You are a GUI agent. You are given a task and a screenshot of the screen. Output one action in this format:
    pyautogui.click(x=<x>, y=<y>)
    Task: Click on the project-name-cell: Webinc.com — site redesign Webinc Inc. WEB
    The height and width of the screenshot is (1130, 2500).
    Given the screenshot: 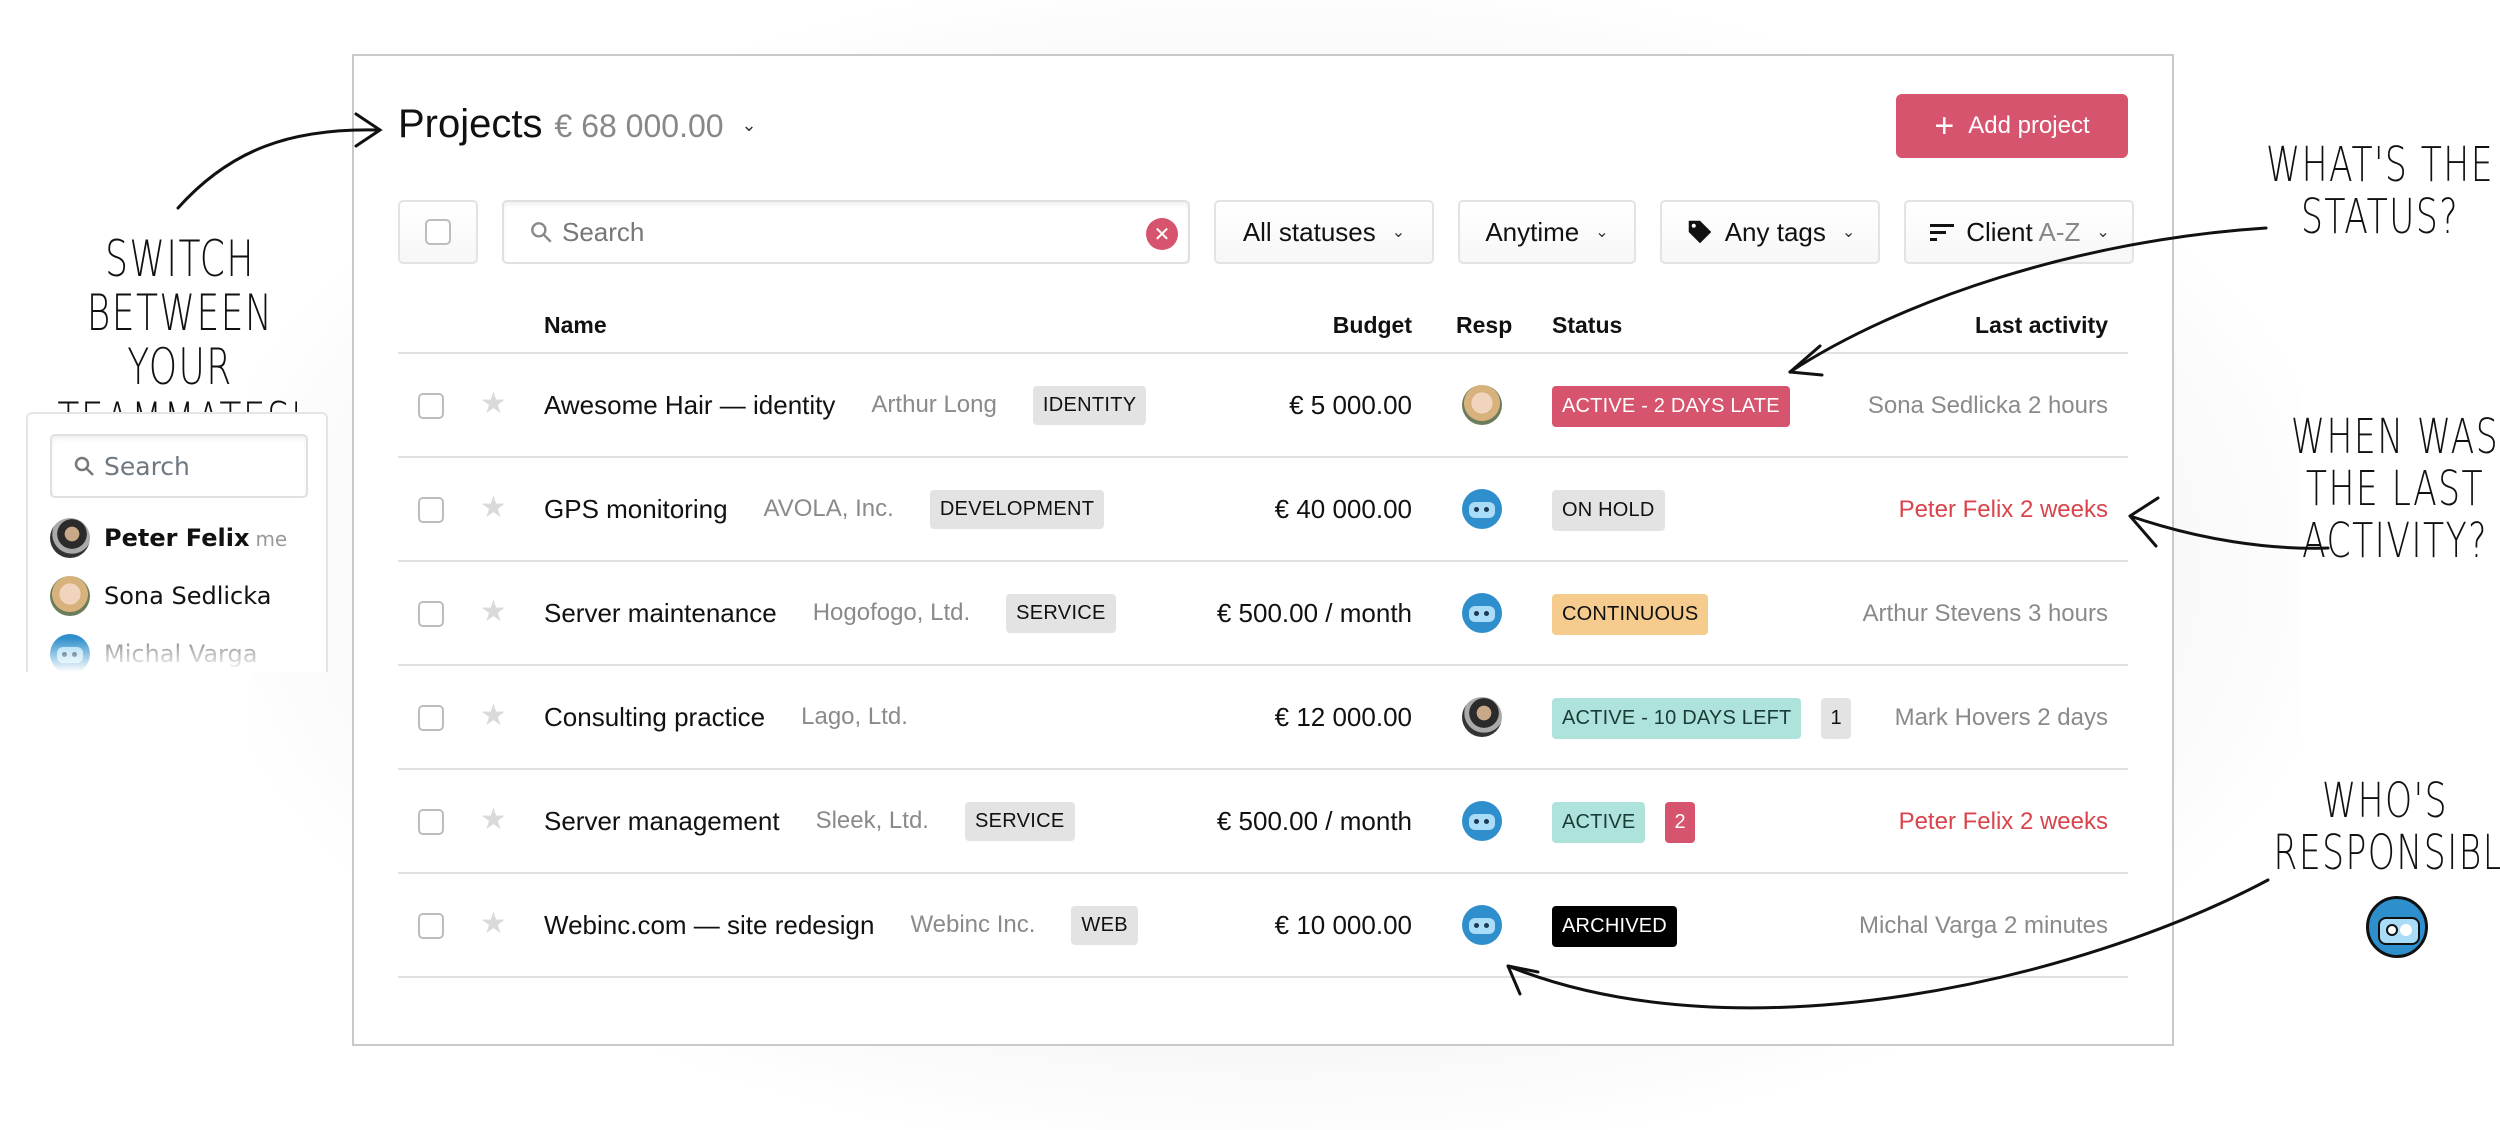 What is the action you would take?
    pyautogui.click(x=841, y=925)
    